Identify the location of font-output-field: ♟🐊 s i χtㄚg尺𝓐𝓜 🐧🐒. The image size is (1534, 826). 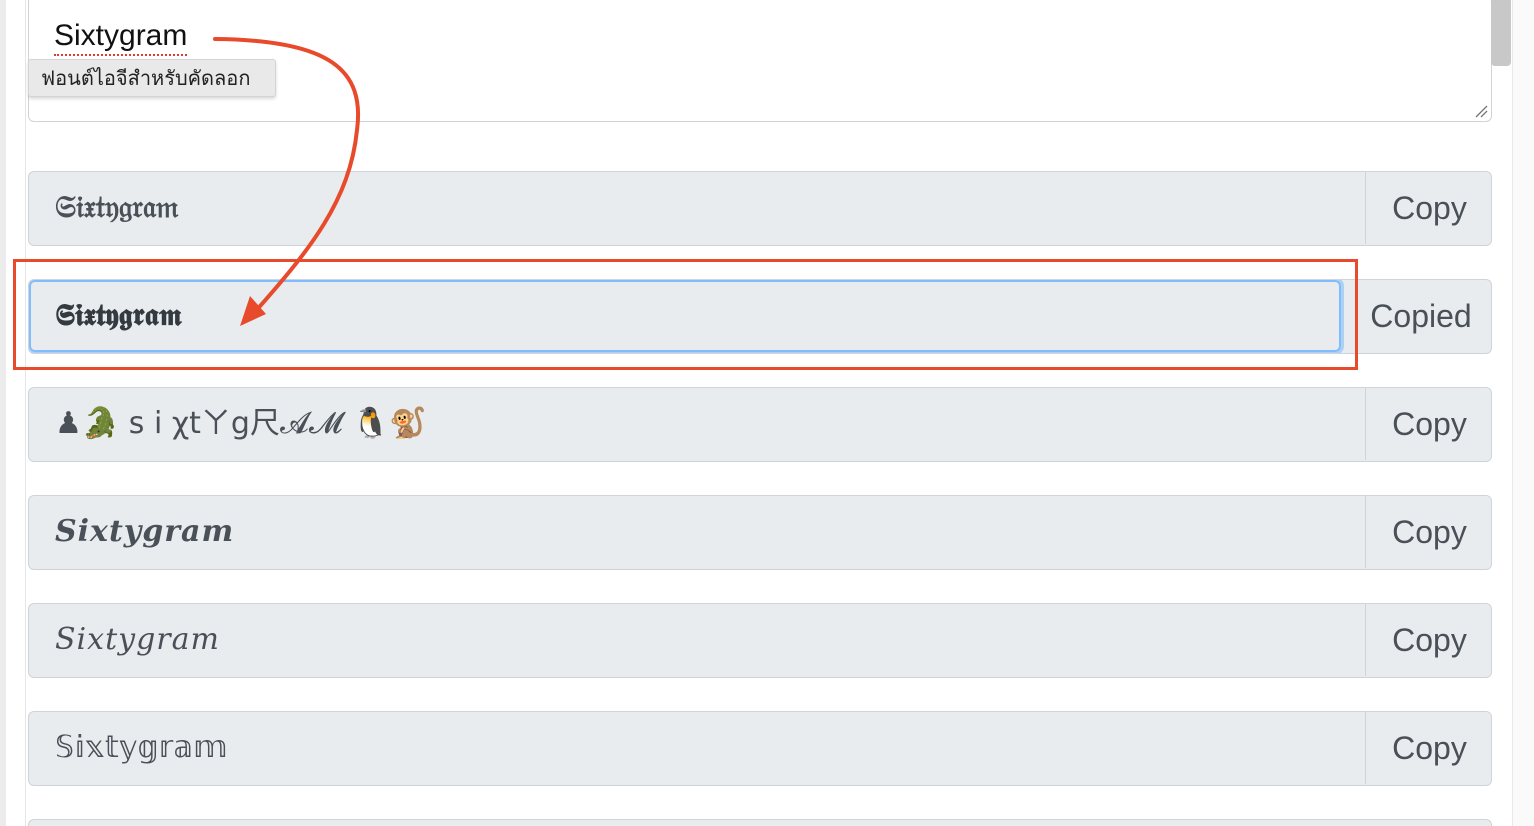
(697, 424).